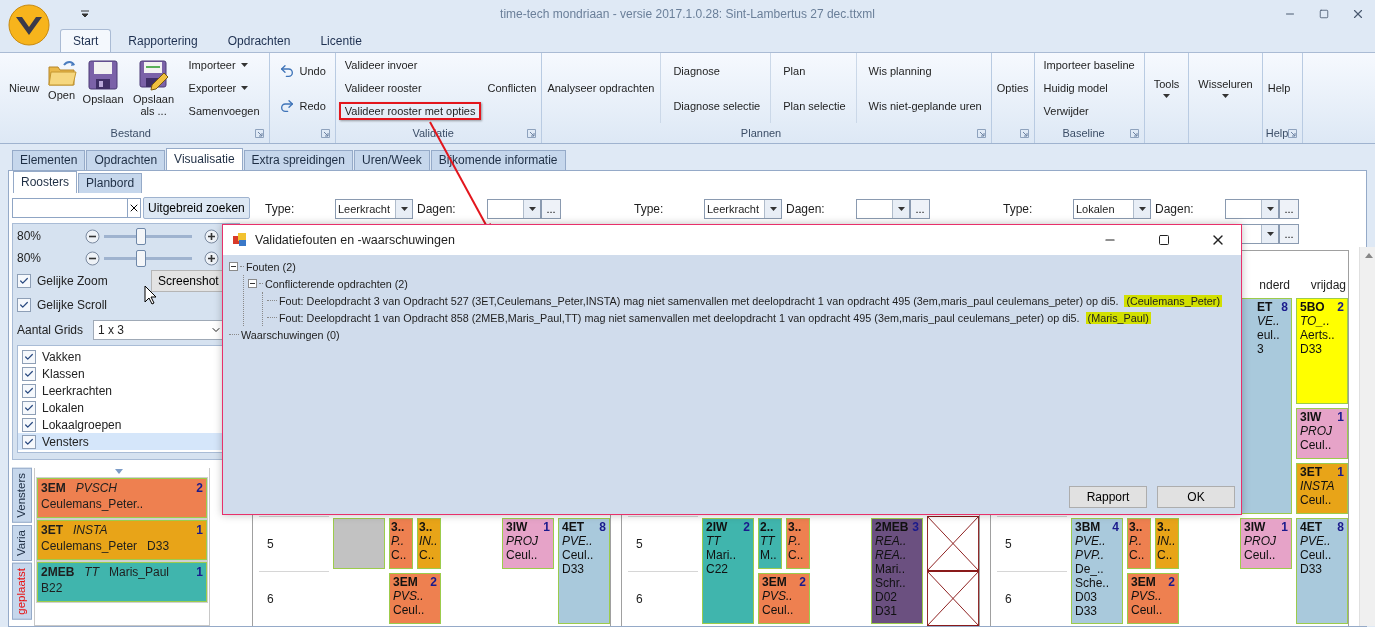 The width and height of the screenshot is (1375, 627). Describe the element at coordinates (1196, 497) in the screenshot. I see `dialog-button: OK` at that location.